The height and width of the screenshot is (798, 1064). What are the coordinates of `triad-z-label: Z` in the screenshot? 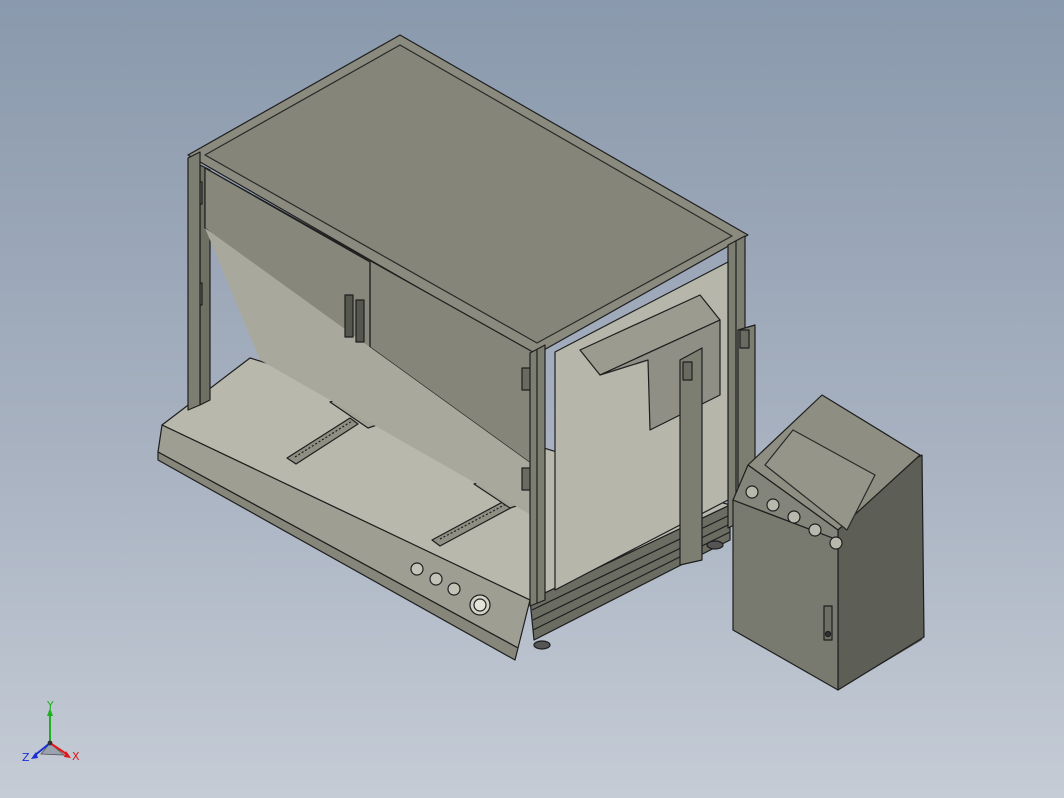 It's located at (26, 757).